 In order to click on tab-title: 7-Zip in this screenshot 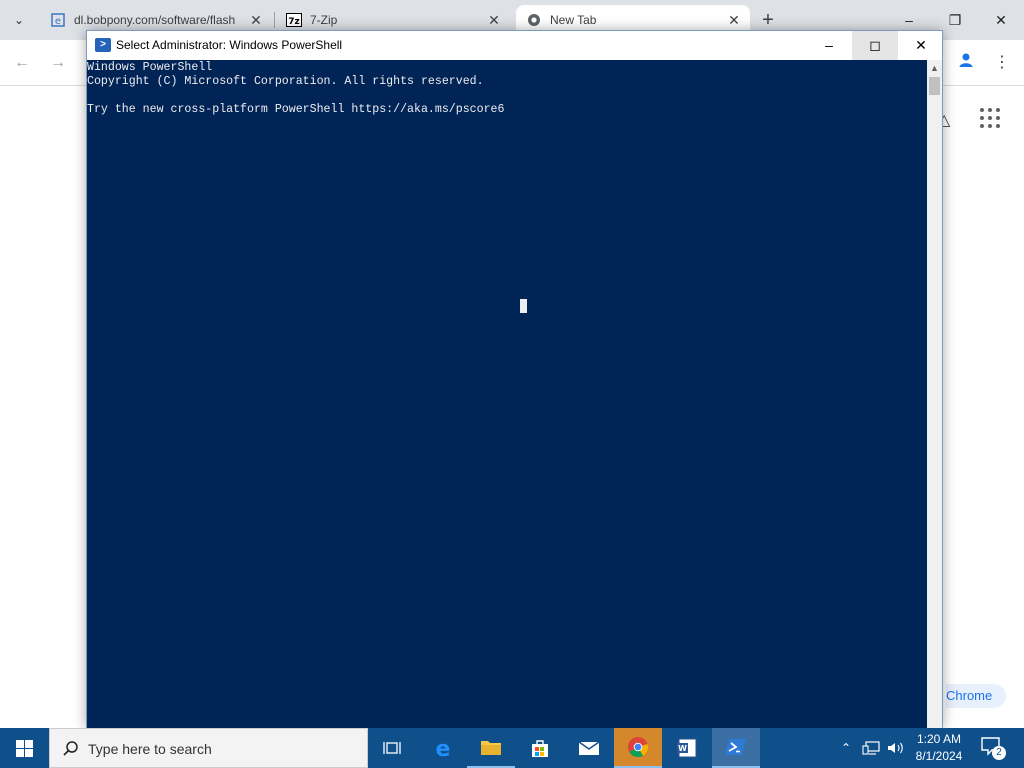, I will do `click(324, 20)`.